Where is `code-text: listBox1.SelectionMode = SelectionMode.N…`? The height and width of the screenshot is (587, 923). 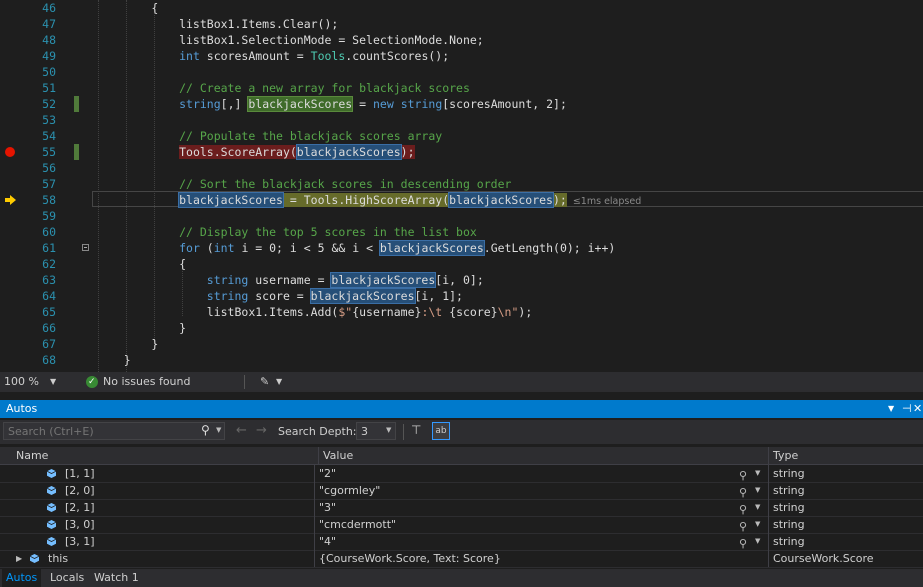
code-text: listBox1.SelectionMode = SelectionMode.N… is located at coordinates (290, 40).